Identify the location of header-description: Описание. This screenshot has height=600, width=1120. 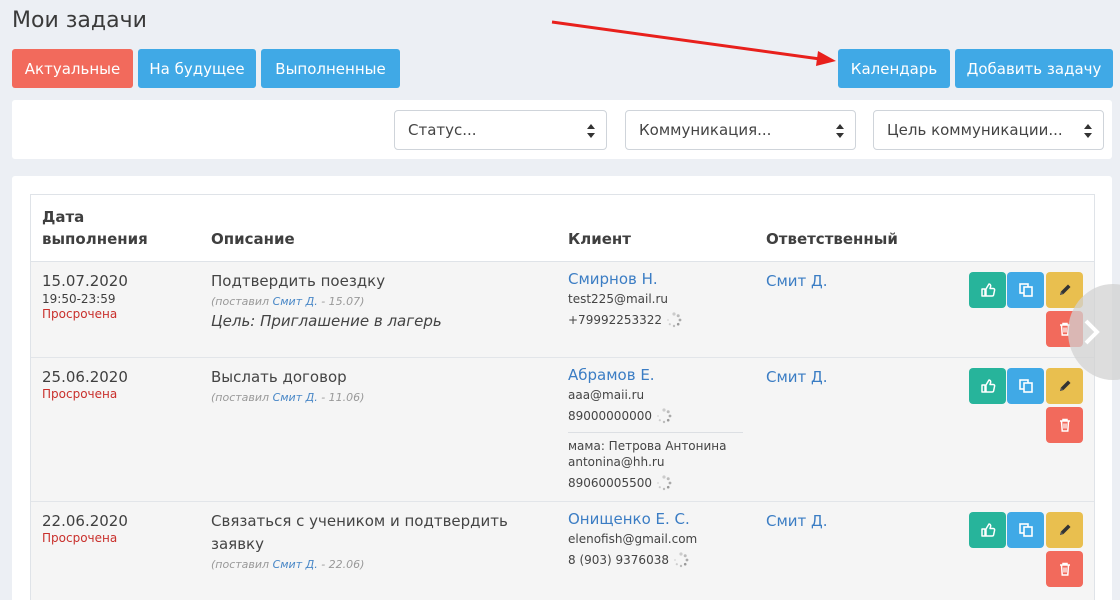
(253, 239).